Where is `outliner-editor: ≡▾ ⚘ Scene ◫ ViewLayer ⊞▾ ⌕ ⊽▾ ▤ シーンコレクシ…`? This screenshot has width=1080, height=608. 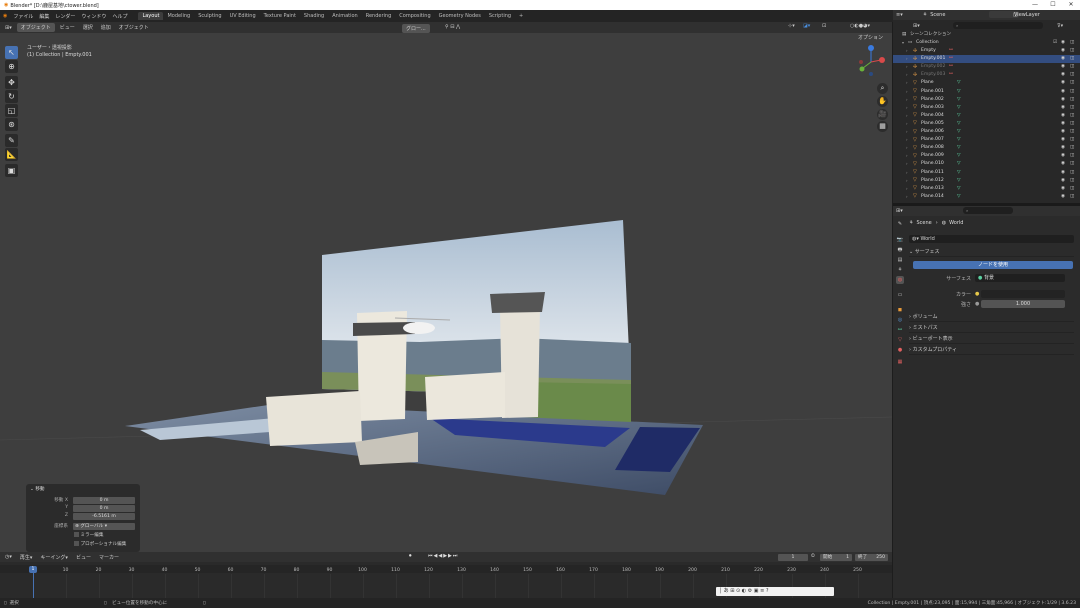 outliner-editor: ≡▾ ⚘ Scene ◫ ViewLayer ⊞▾ ⌕ ⊽▾ ▤ シーンコレクシ… is located at coordinates (986, 107).